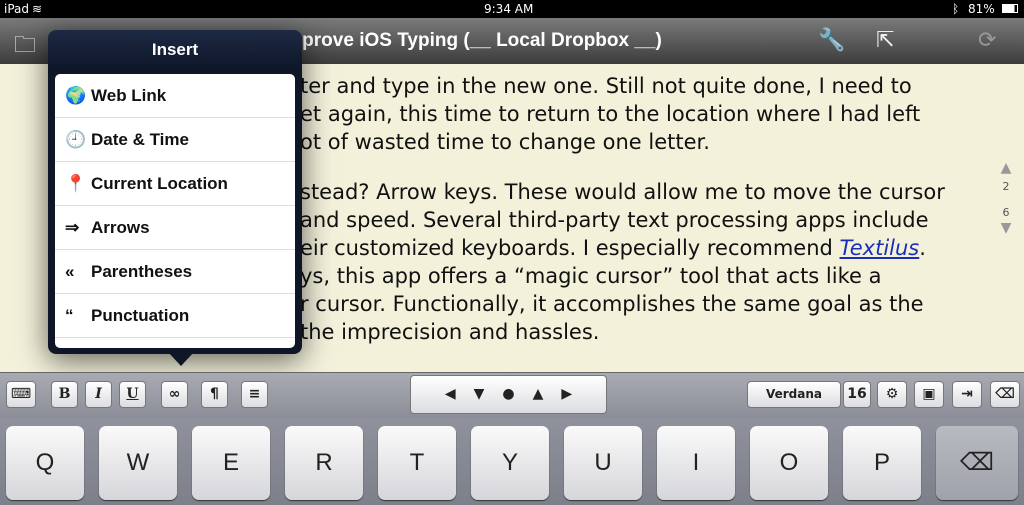 The width and height of the screenshot is (1024, 505). I want to click on underline-button: U, so click(132, 394).